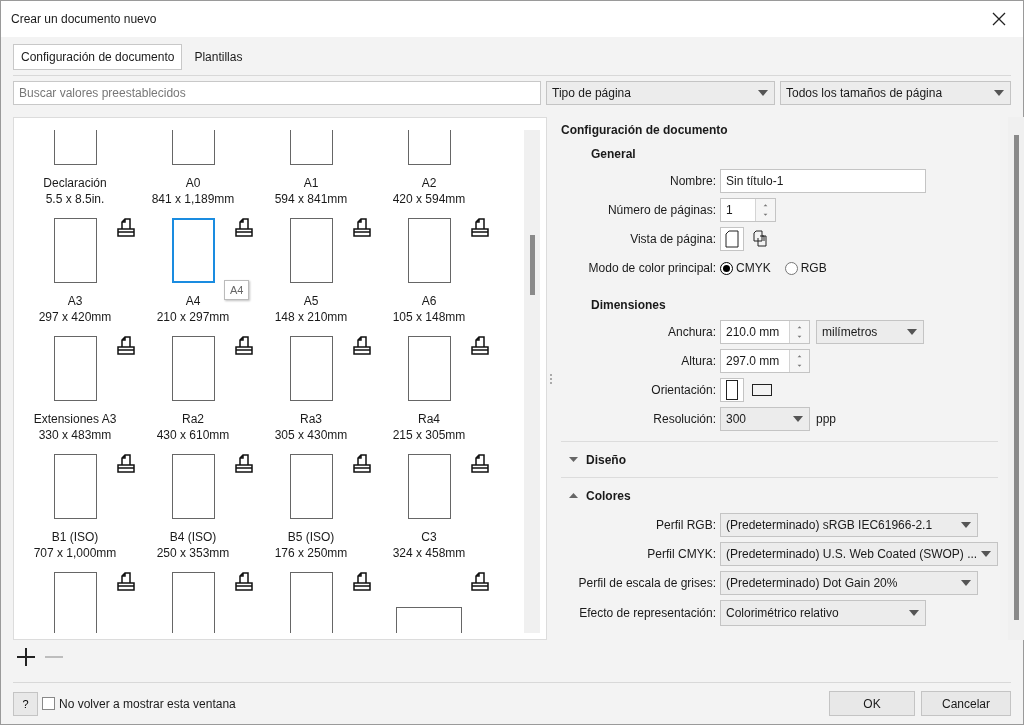 Image resolution: width=1024 pixels, height=725 pixels. Describe the element at coordinates (765, 361) in the screenshot. I see `number-field: 297.0 mm` at that location.